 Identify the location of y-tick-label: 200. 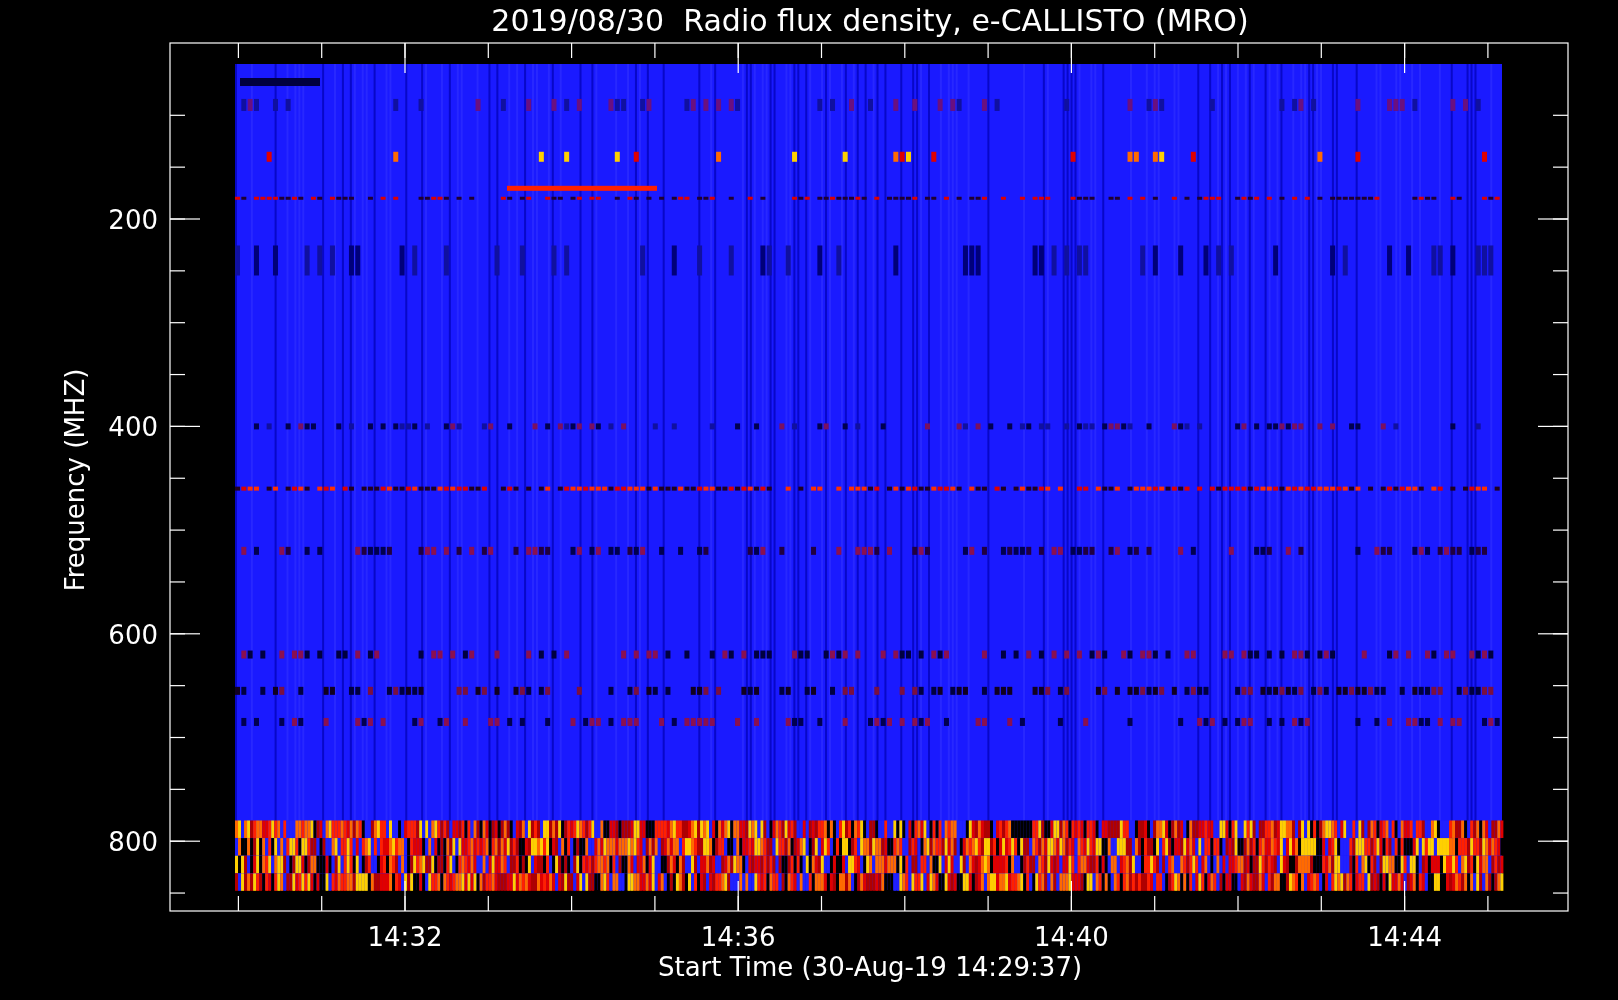
(133, 220).